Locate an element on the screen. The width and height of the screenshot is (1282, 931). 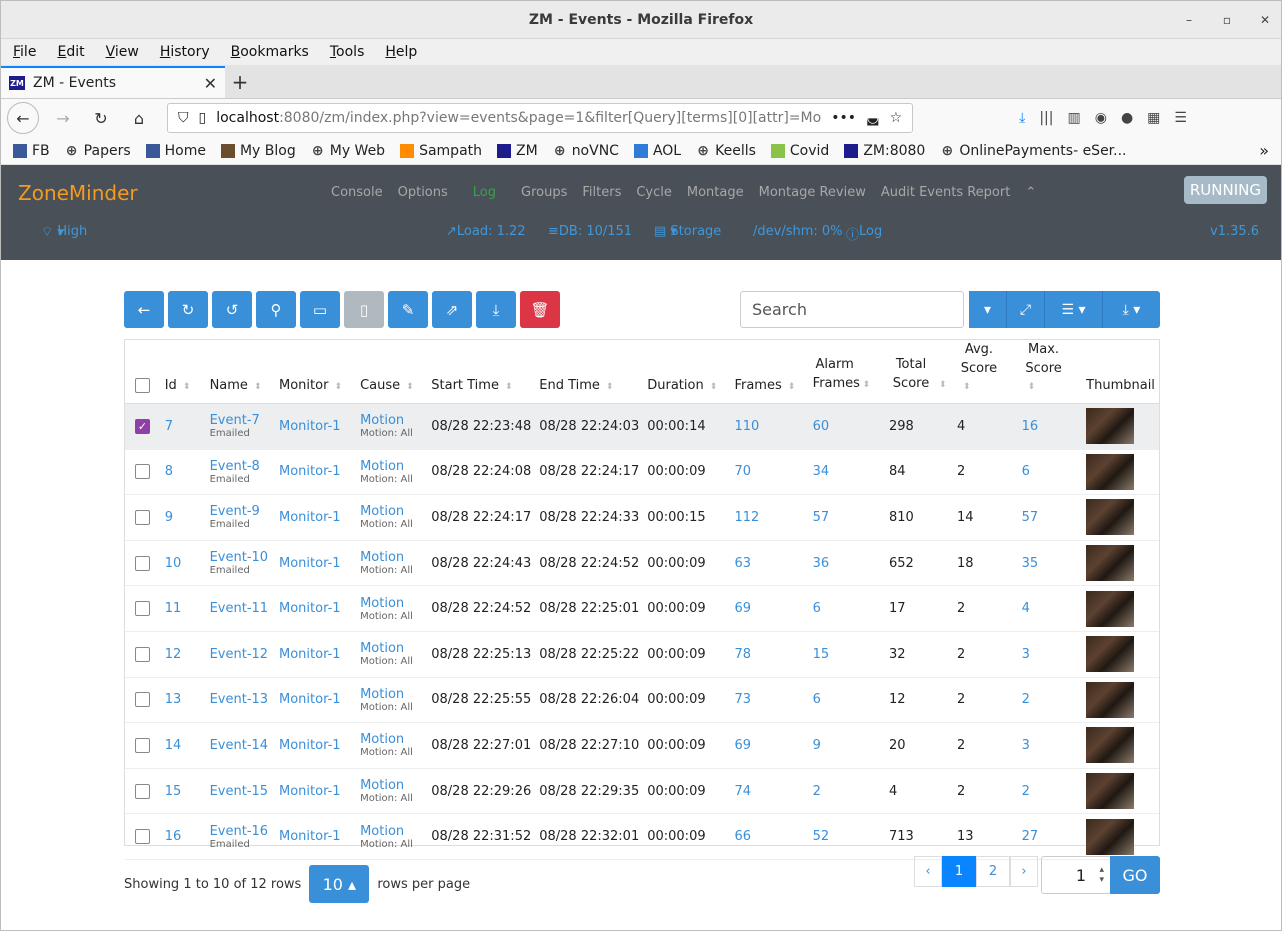
cell-id: 14 is located at coordinates (183, 745).